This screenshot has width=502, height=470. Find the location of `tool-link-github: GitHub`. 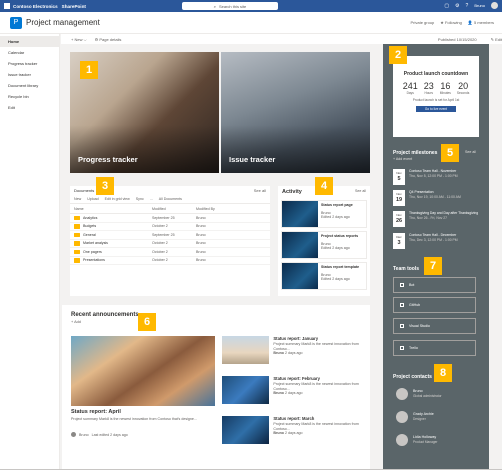

tool-link-github: GitHub is located at coordinates (434, 305).